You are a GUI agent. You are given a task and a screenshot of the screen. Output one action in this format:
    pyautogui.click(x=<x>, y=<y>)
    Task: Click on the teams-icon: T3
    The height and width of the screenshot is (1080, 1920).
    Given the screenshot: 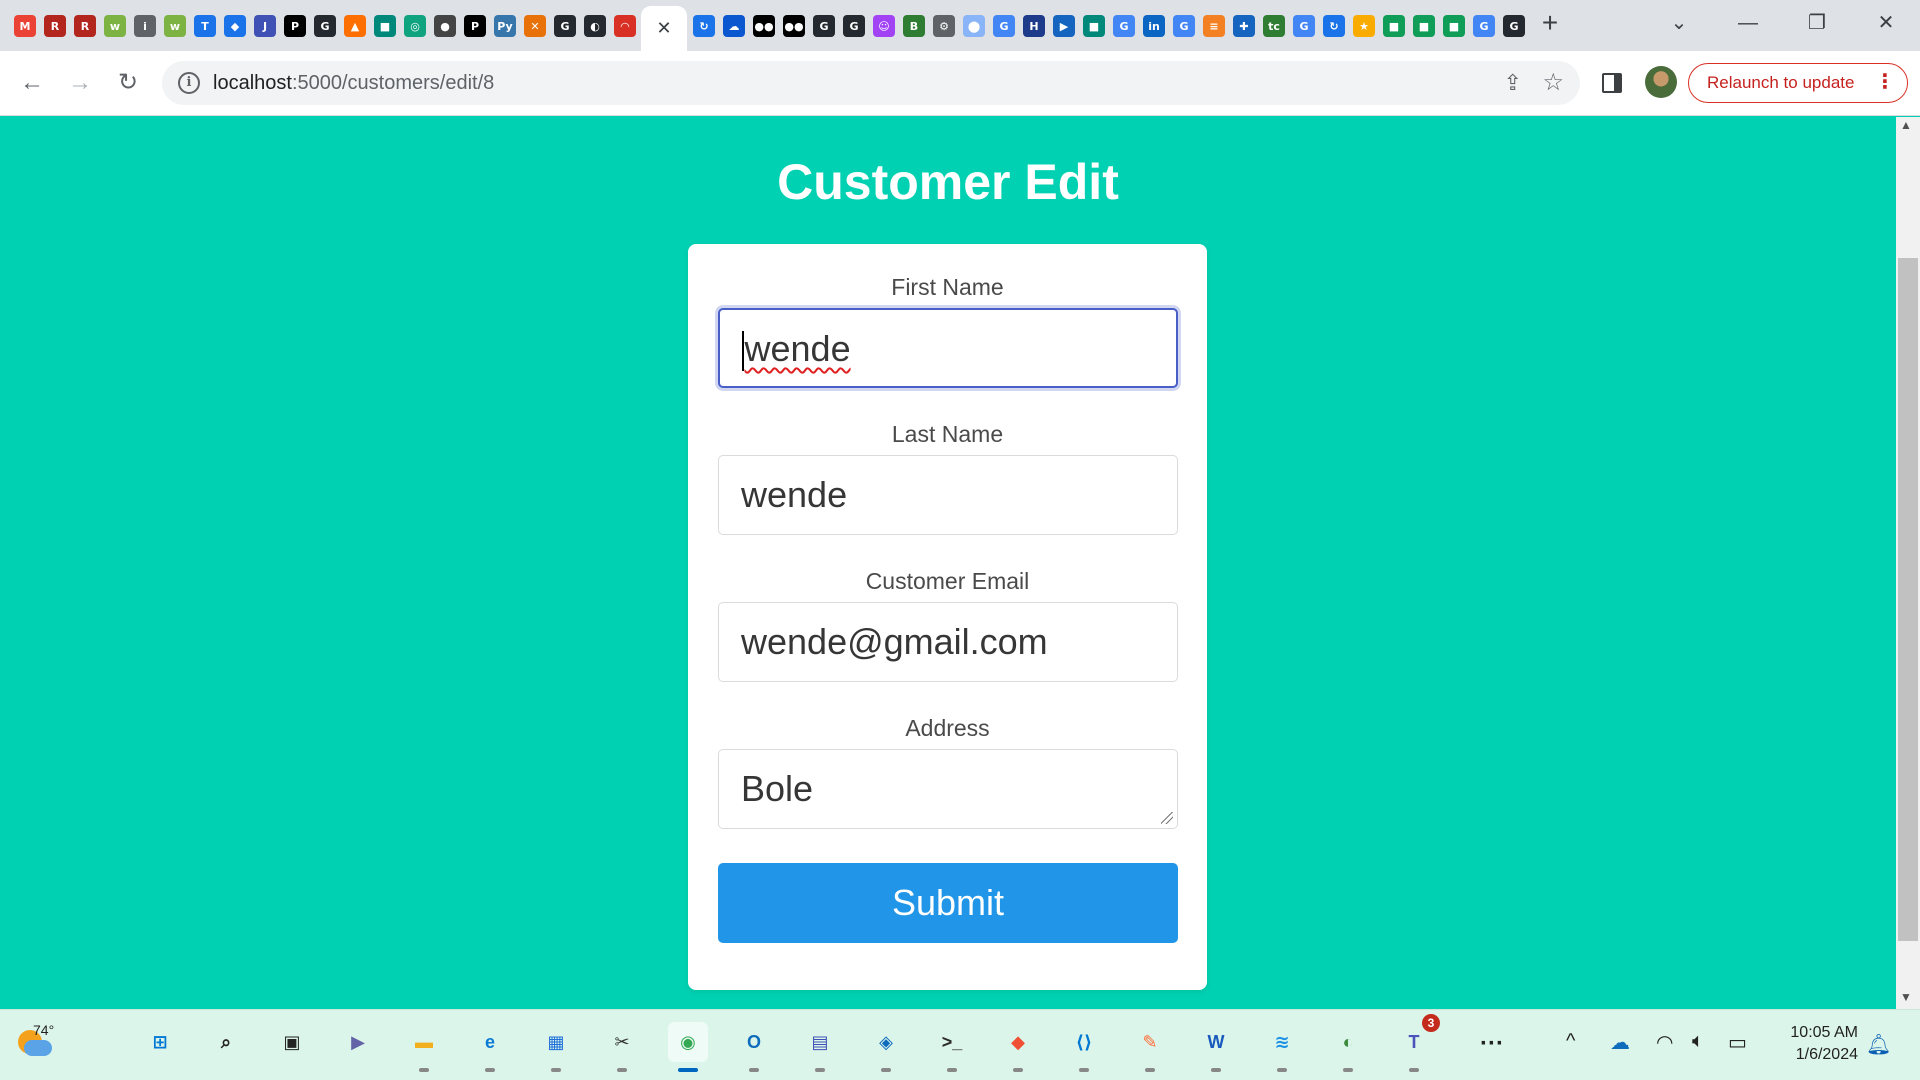 What is the action you would take?
    pyautogui.click(x=1417, y=1043)
    